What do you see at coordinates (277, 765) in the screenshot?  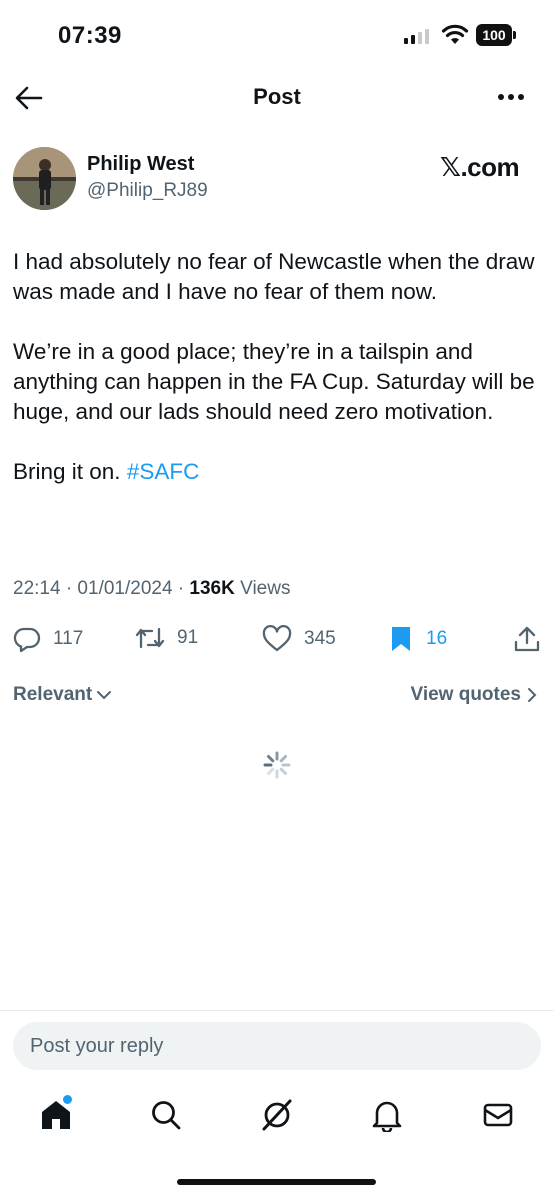 I see `loading-spinner-icon` at bounding box center [277, 765].